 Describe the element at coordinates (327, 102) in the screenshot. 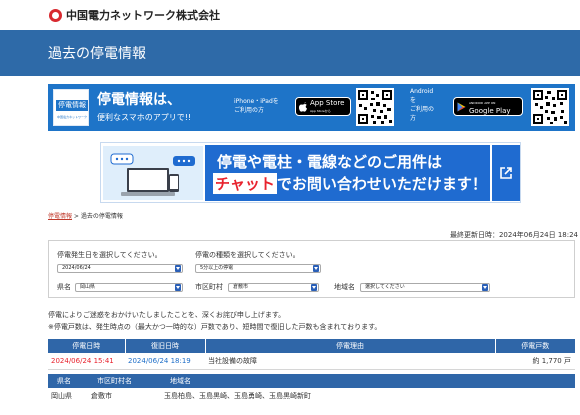

I see `appstore-big: App Store` at that location.